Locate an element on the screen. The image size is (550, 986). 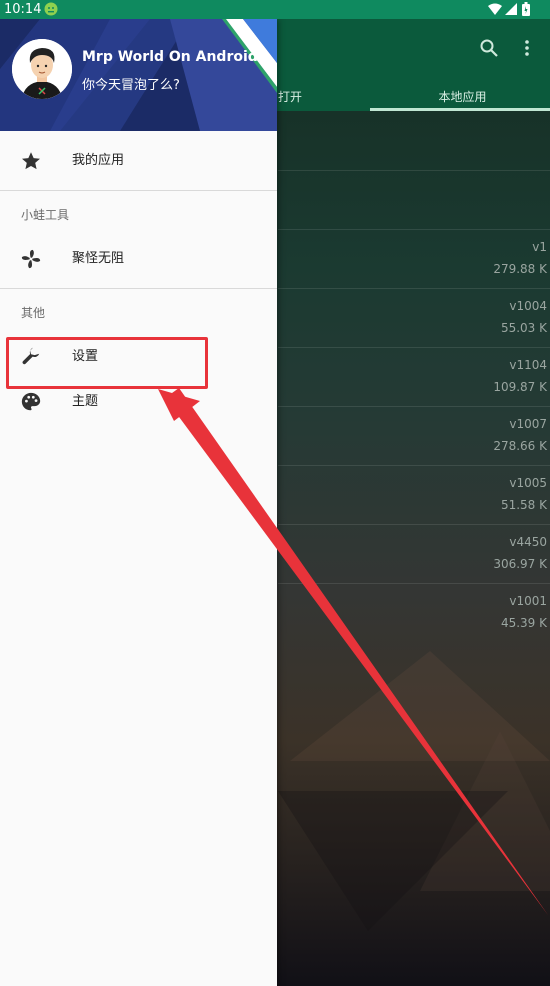
item-version: v1005 is located at coordinates (528, 483).